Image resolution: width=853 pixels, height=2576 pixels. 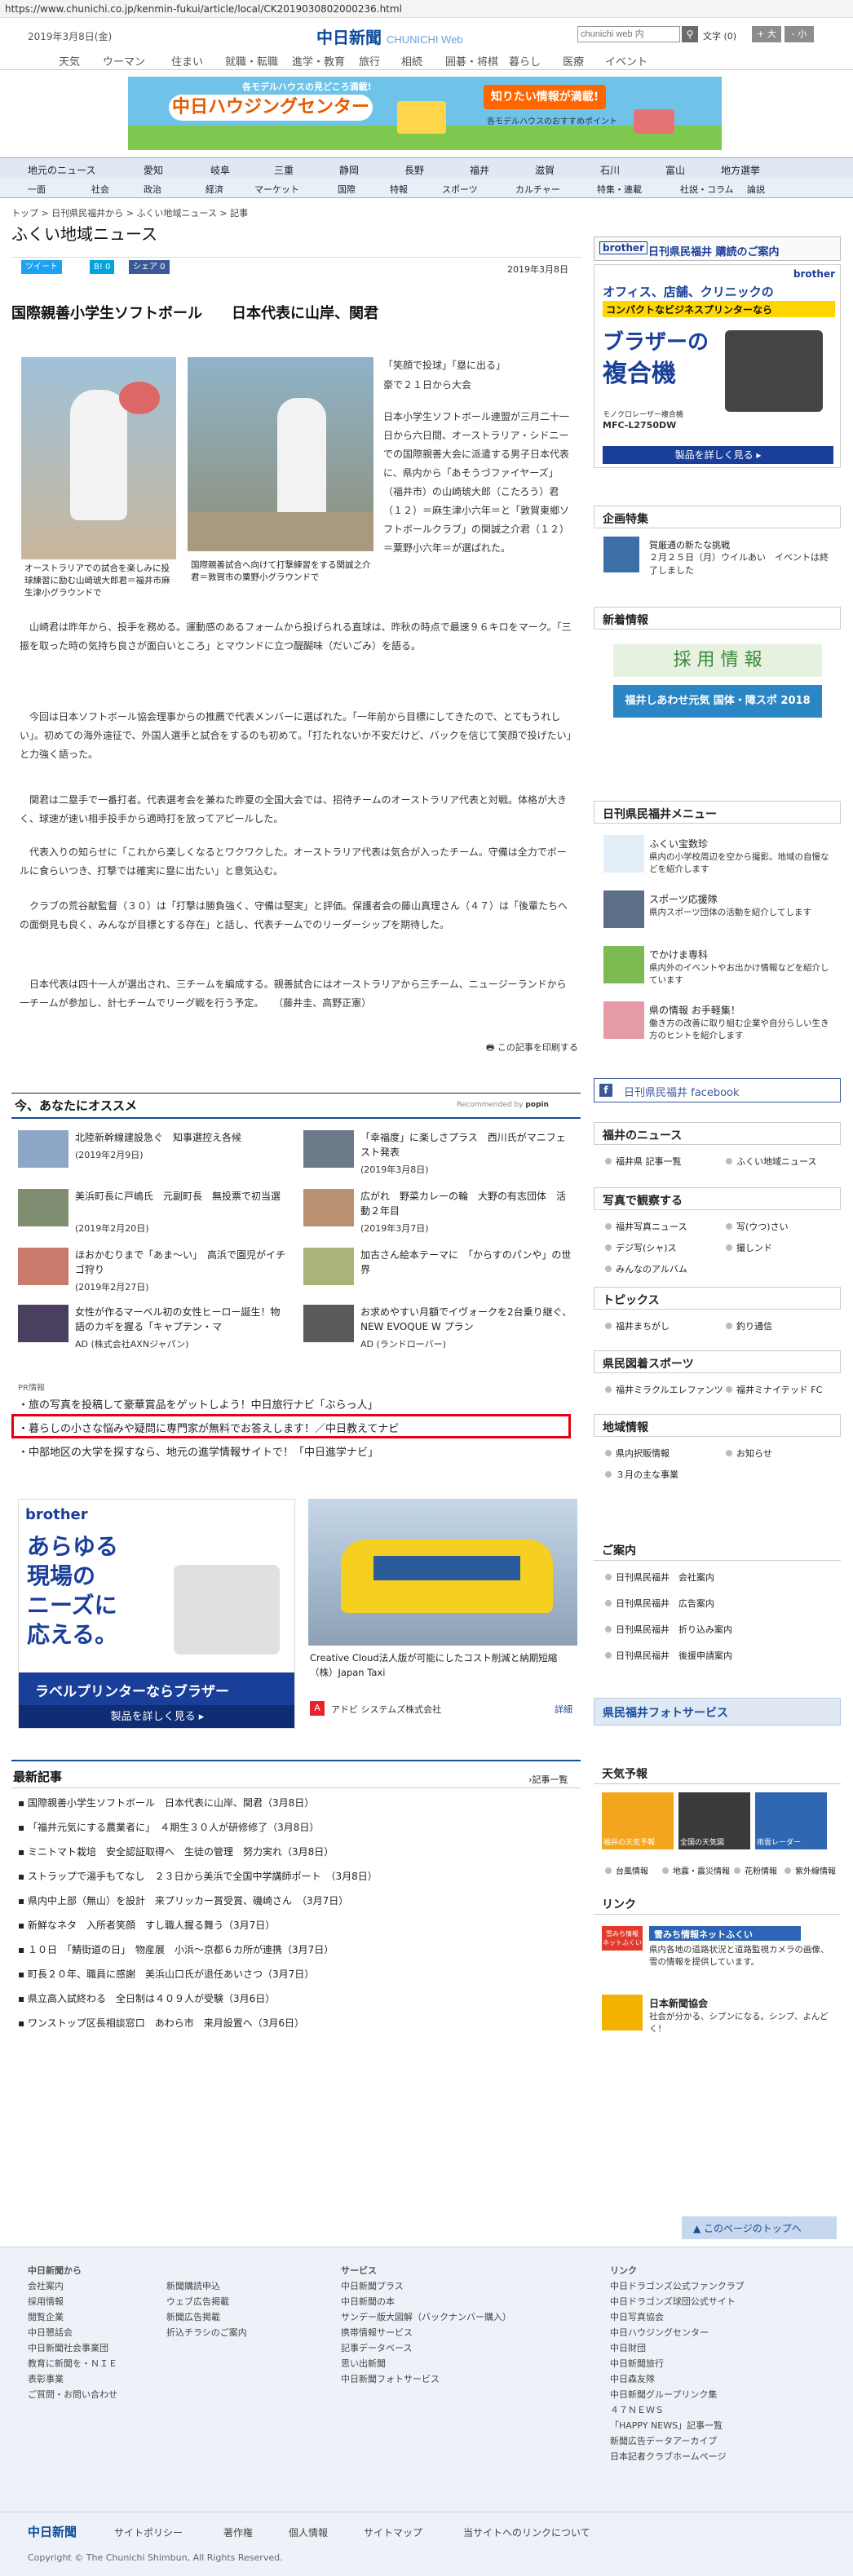 I want to click on side-link: 花粉情報, so click(x=755, y=1870).